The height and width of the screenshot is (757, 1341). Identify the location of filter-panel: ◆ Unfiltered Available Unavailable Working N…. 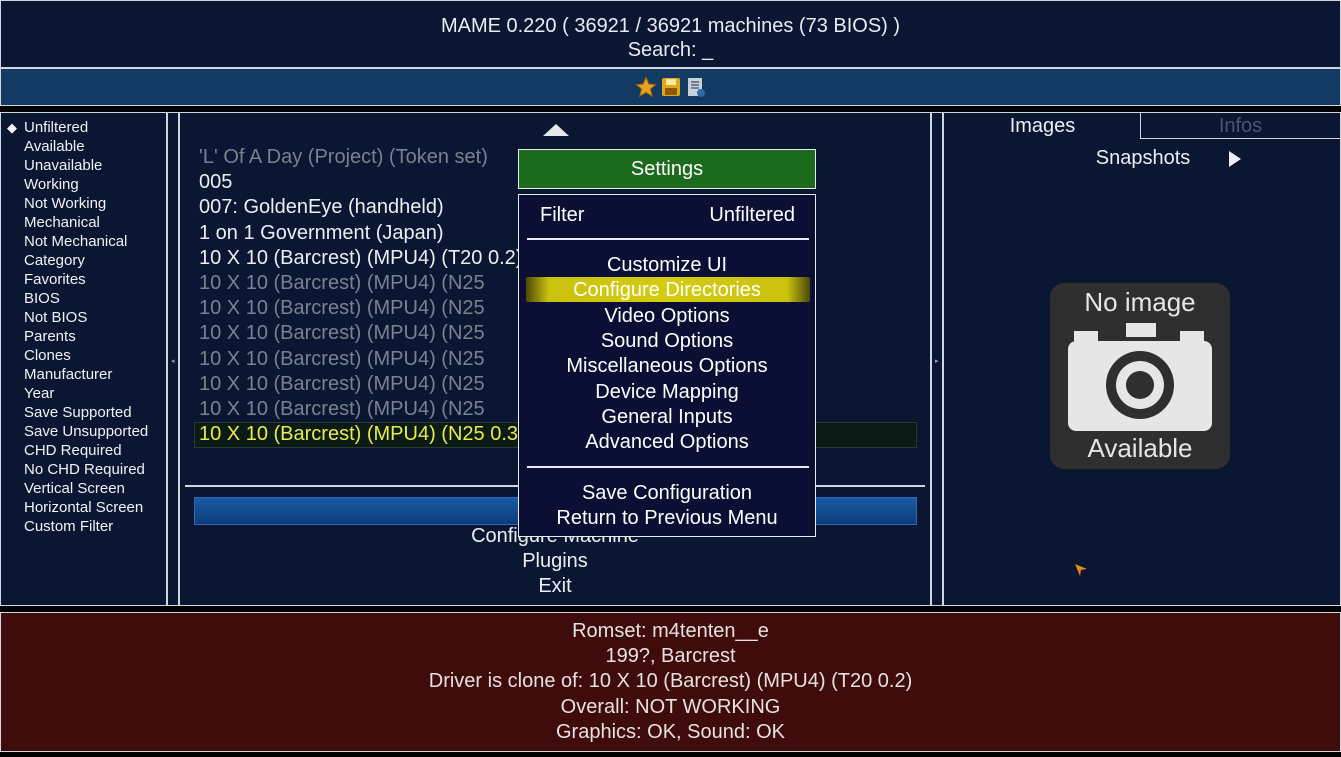
(83, 359).